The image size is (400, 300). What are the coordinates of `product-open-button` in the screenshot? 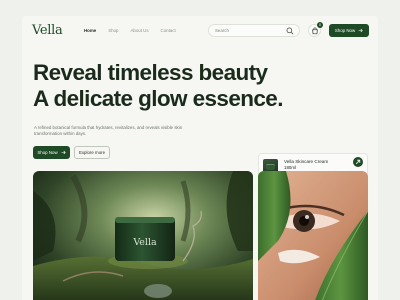 It's located at (358, 162).